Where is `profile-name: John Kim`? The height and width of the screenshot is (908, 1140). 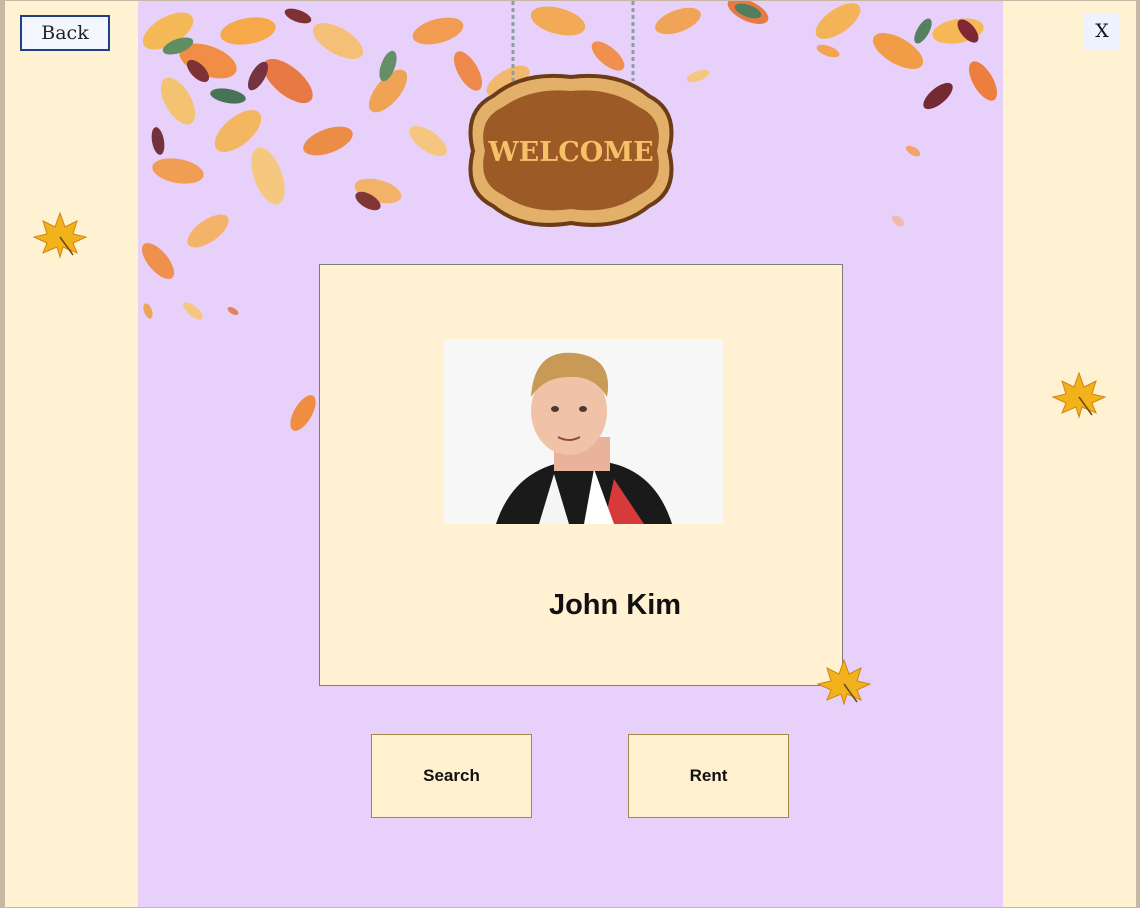 profile-name: John Kim is located at coordinates (615, 605).